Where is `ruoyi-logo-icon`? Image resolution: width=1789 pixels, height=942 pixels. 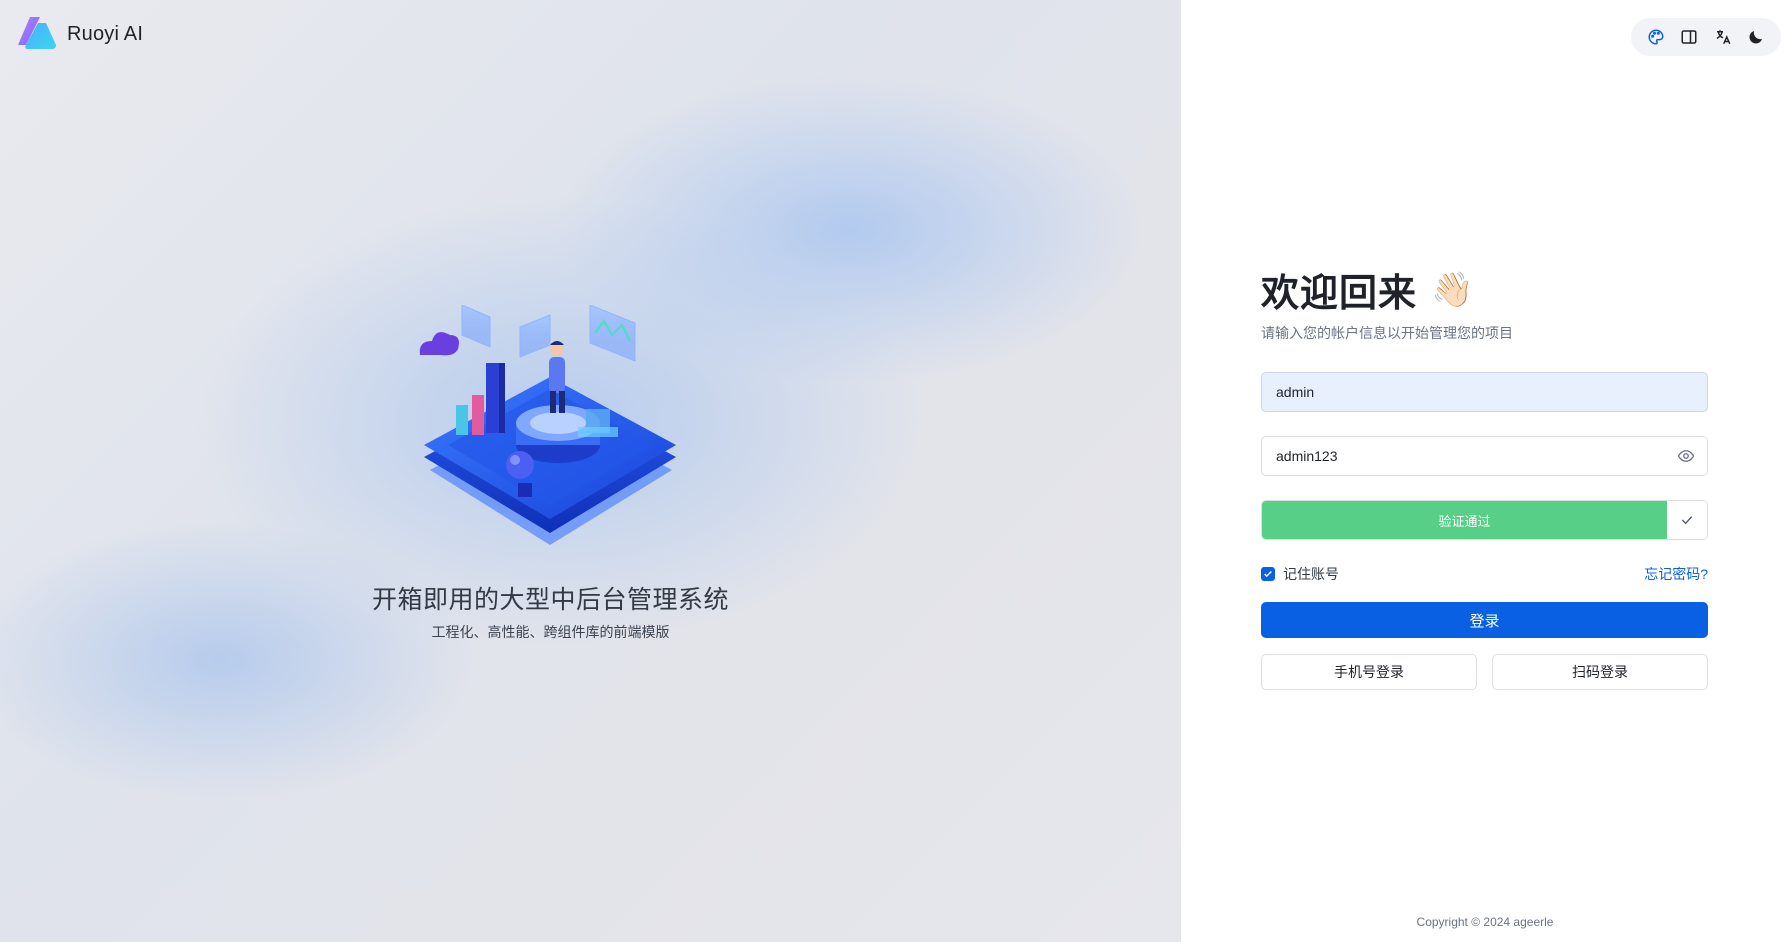 ruoyi-logo-icon is located at coordinates (37, 33).